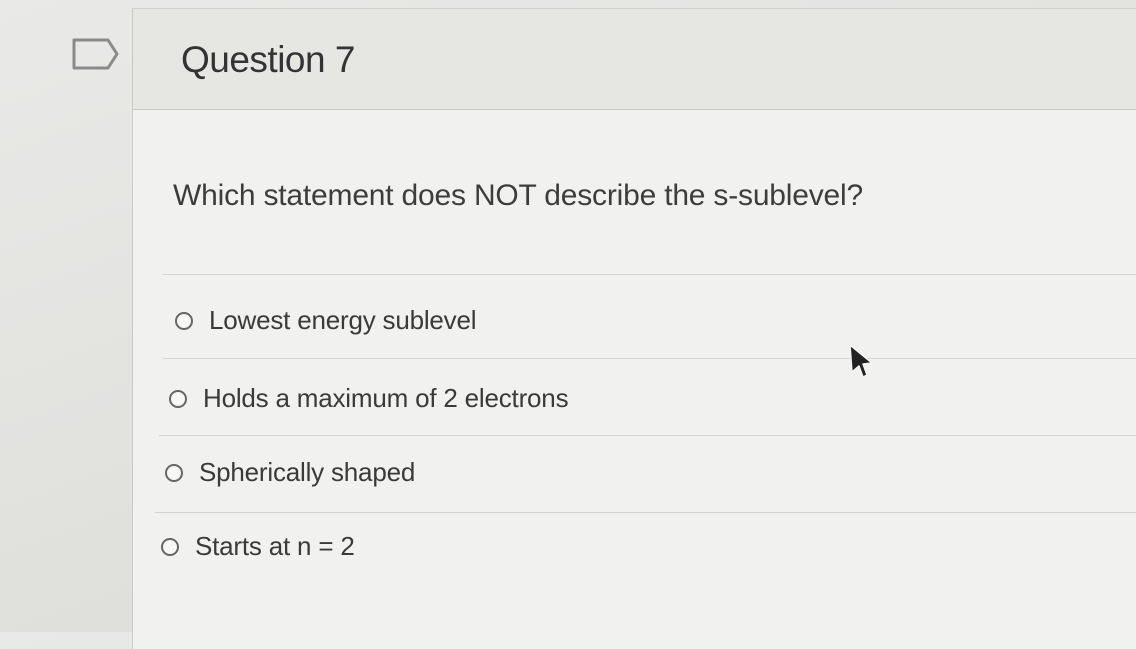 This screenshot has height=649, width=1136. Describe the element at coordinates (275, 546) in the screenshot. I see `answer-label: Starts at n = 2` at that location.